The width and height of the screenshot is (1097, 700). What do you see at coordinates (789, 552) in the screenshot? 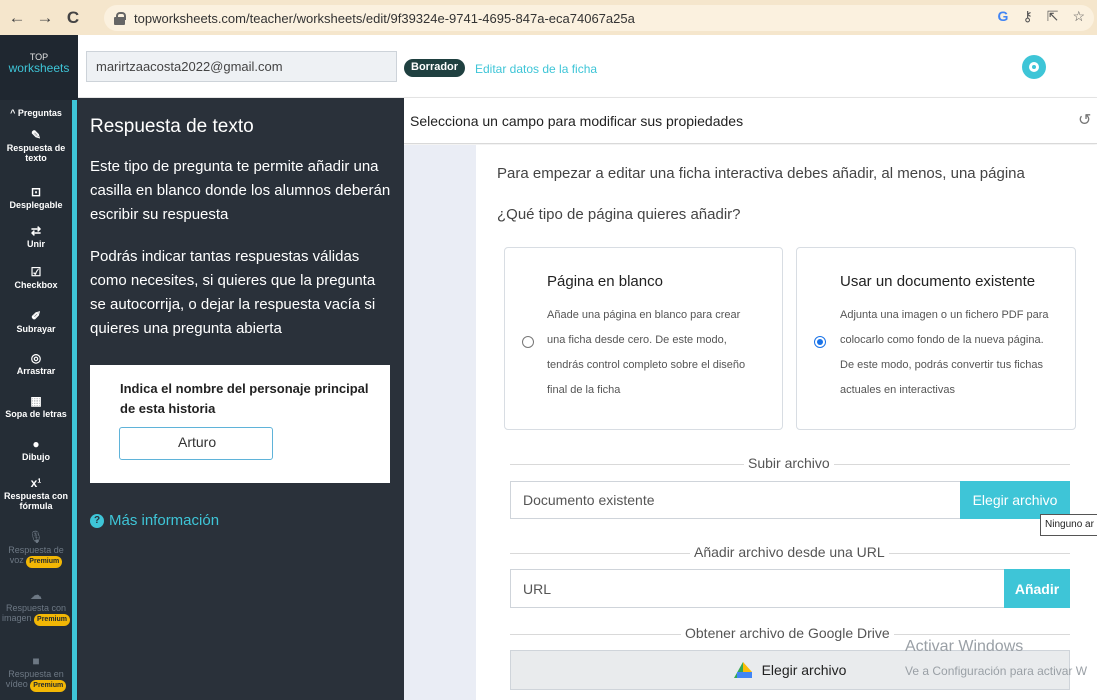
I see `section-label: Añadir archivo desde una URL` at bounding box center [789, 552].